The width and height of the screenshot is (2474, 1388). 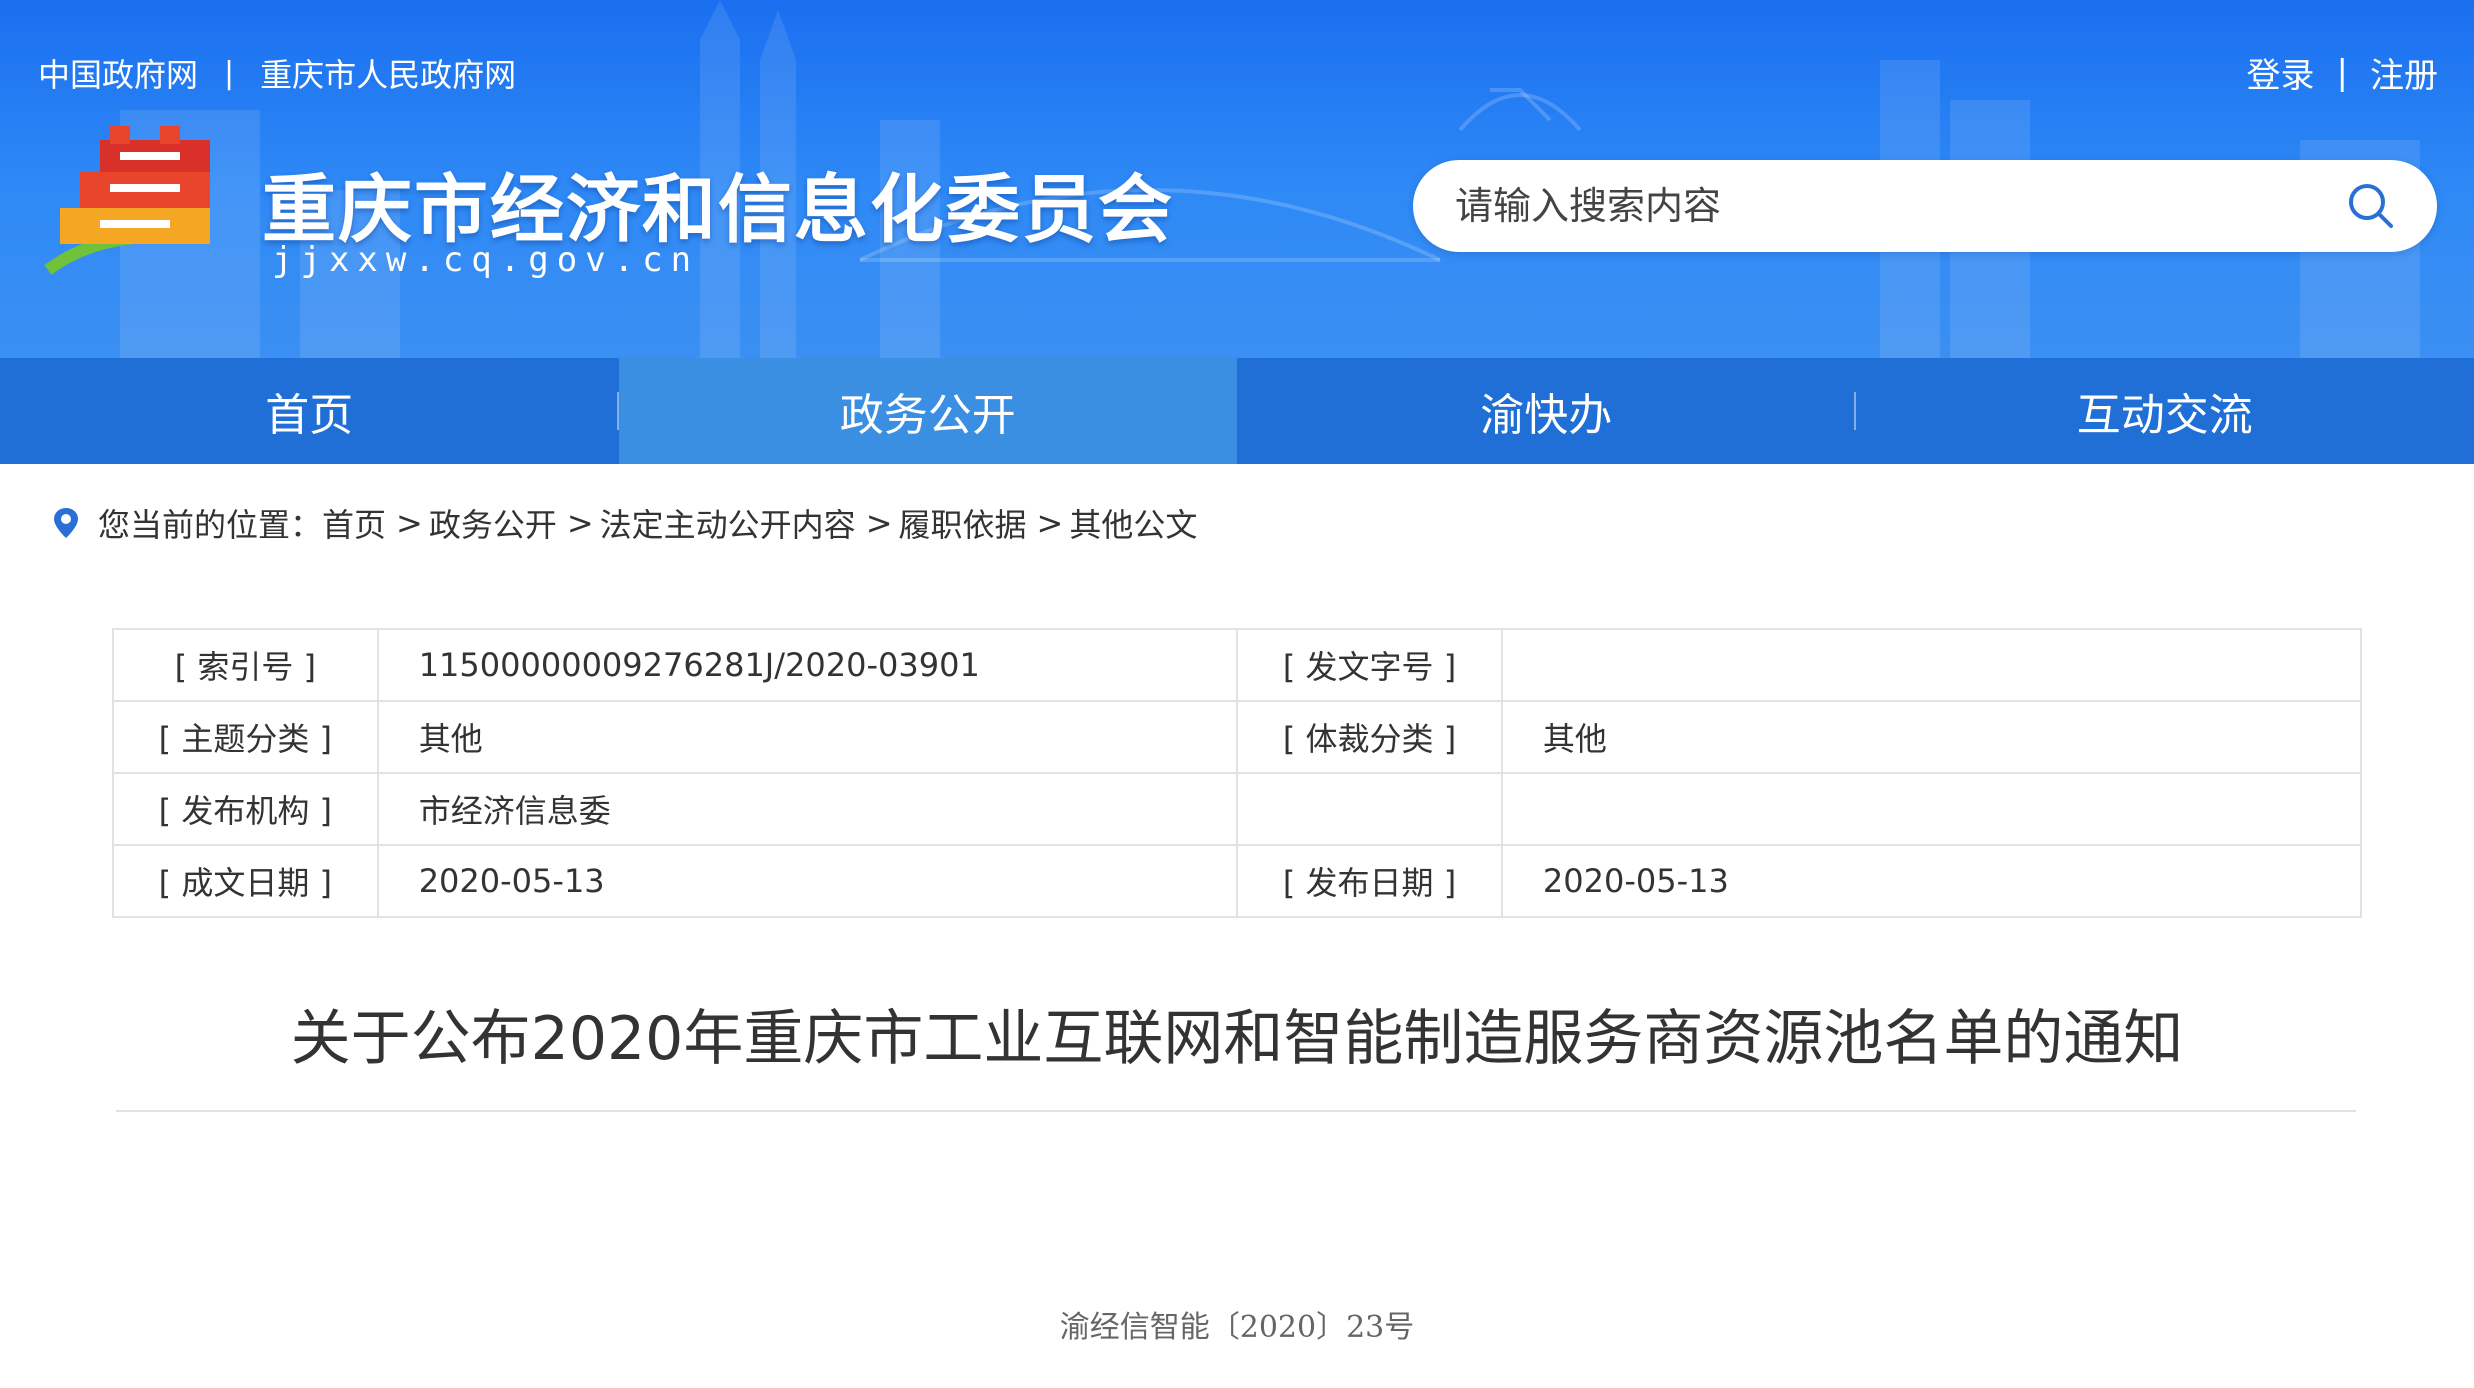 What do you see at coordinates (1237, 1327) in the screenshot?
I see `document-number: 渝经信智能〔2020〕23号` at bounding box center [1237, 1327].